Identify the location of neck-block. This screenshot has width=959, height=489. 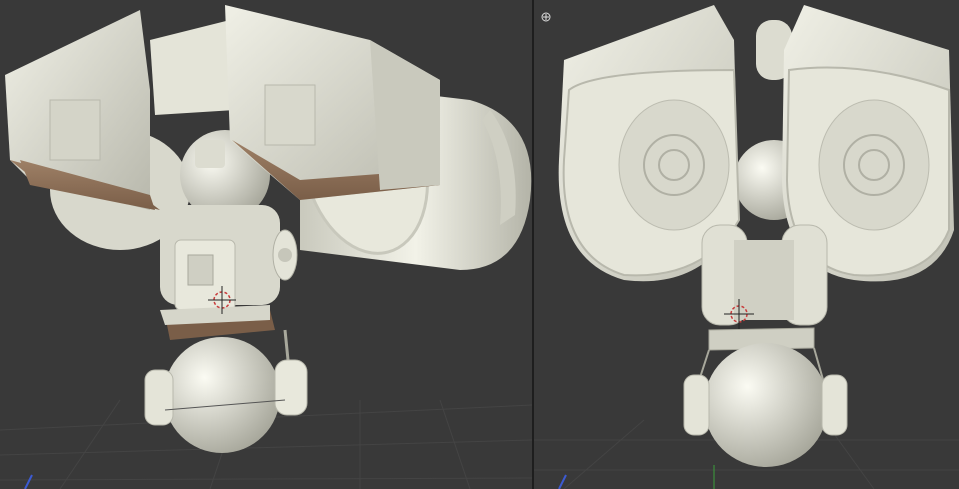
(210, 154).